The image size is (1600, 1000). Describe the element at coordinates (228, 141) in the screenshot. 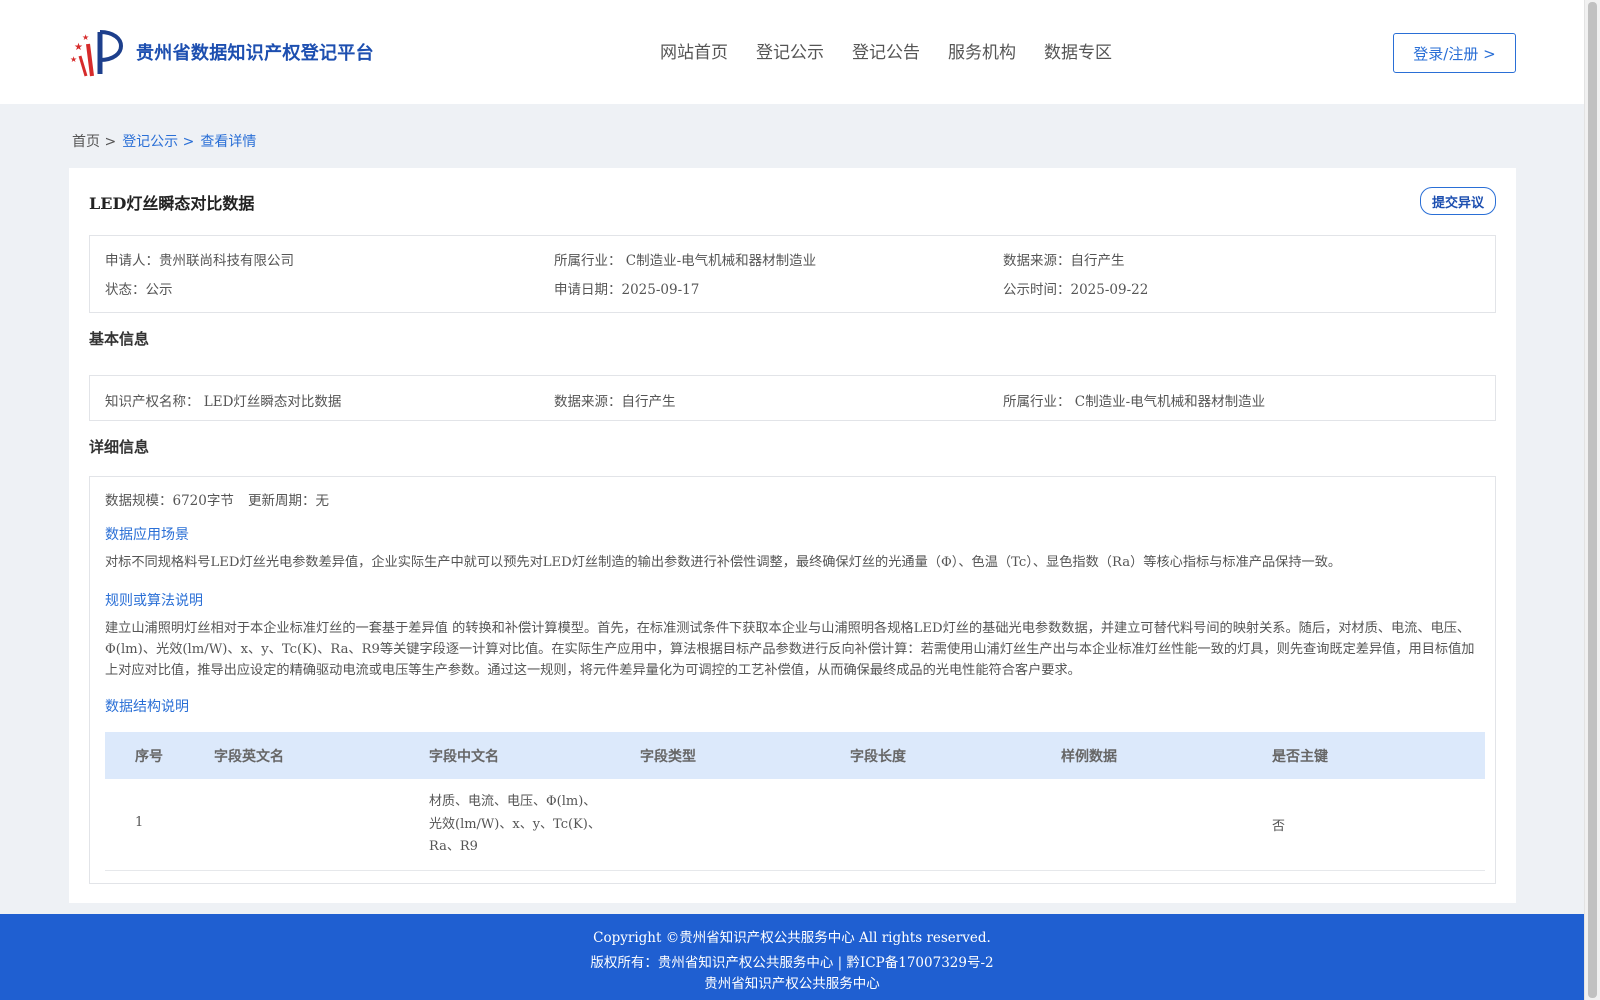

I see `breadcrumb-current: 查看详情` at that location.